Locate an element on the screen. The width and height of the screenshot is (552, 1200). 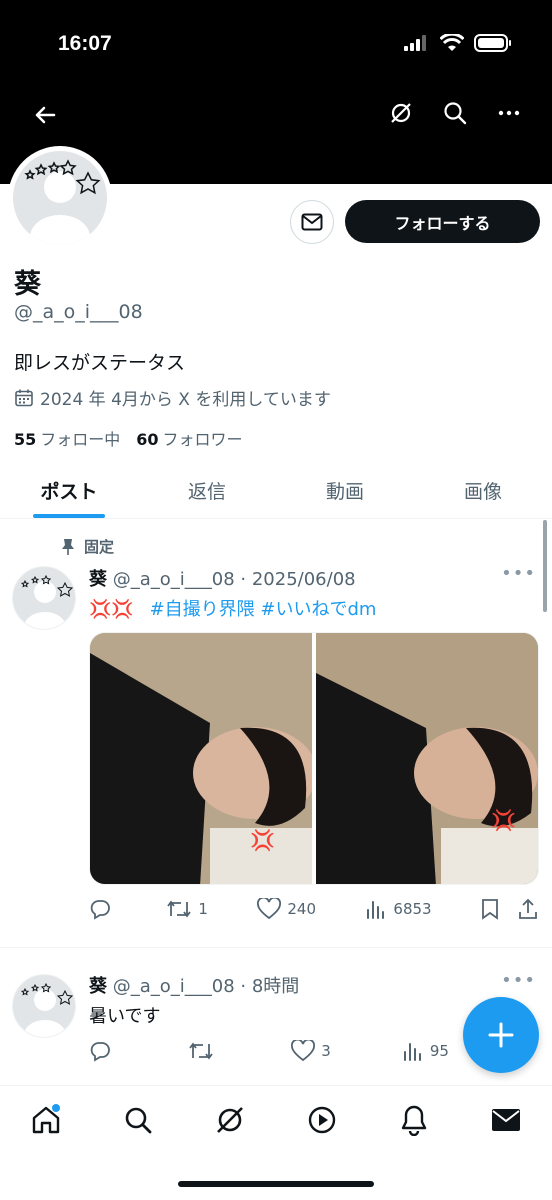
join-date-text: 2024 年 4月から X を利用しています is located at coordinates (185, 400).